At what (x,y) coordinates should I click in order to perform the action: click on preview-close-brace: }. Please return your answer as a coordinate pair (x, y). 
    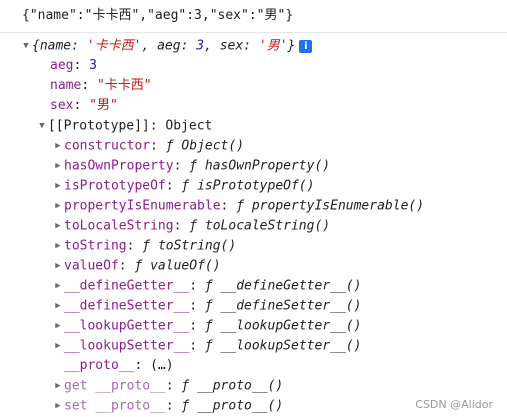
    Looking at the image, I should click on (291, 46).